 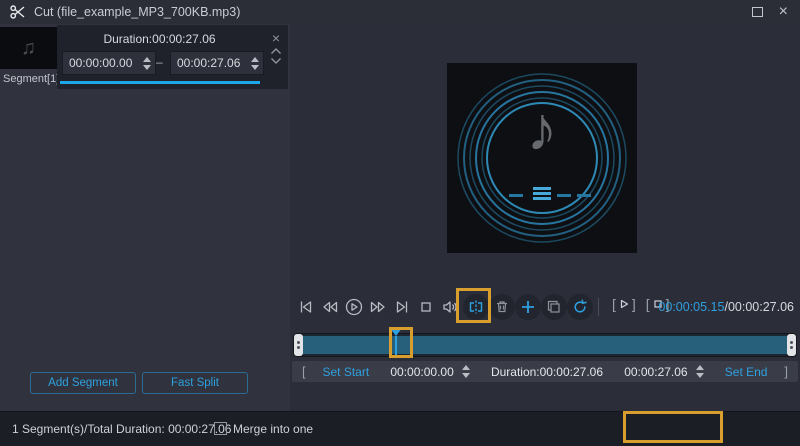 What do you see at coordinates (655, 371) in the screenshot?
I see `trim-end-input` at bounding box center [655, 371].